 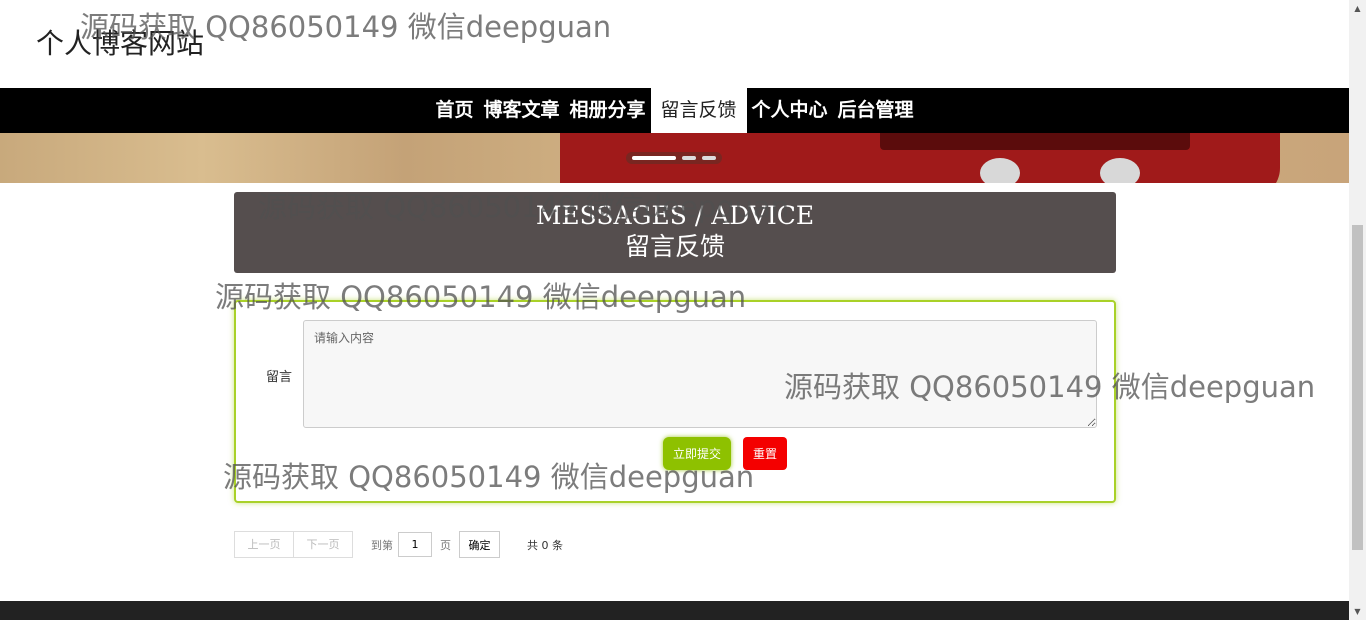 I want to click on section-header: MESSAGES / ADVICE 留言反馈, so click(x=675, y=232).